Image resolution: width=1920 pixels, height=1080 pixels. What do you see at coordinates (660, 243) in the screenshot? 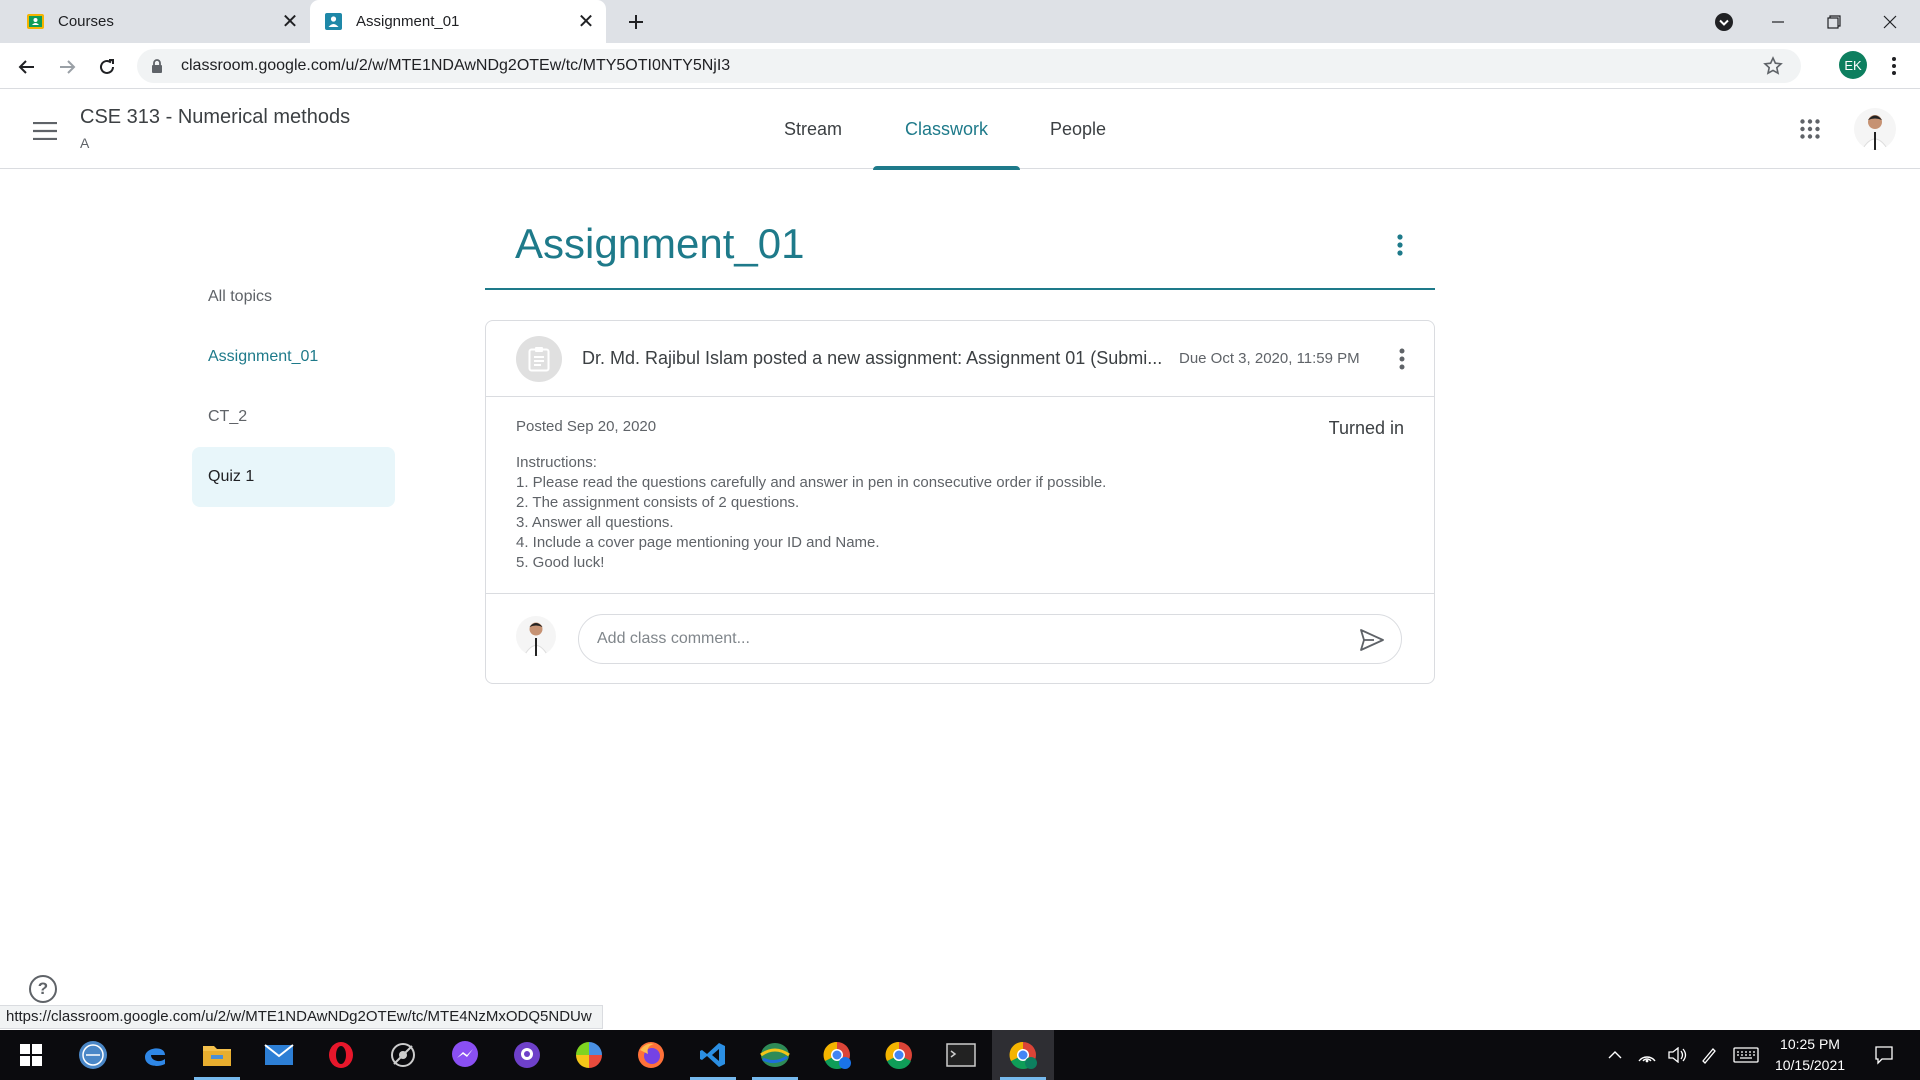
I see `topic-heading: Assignment_01` at bounding box center [660, 243].